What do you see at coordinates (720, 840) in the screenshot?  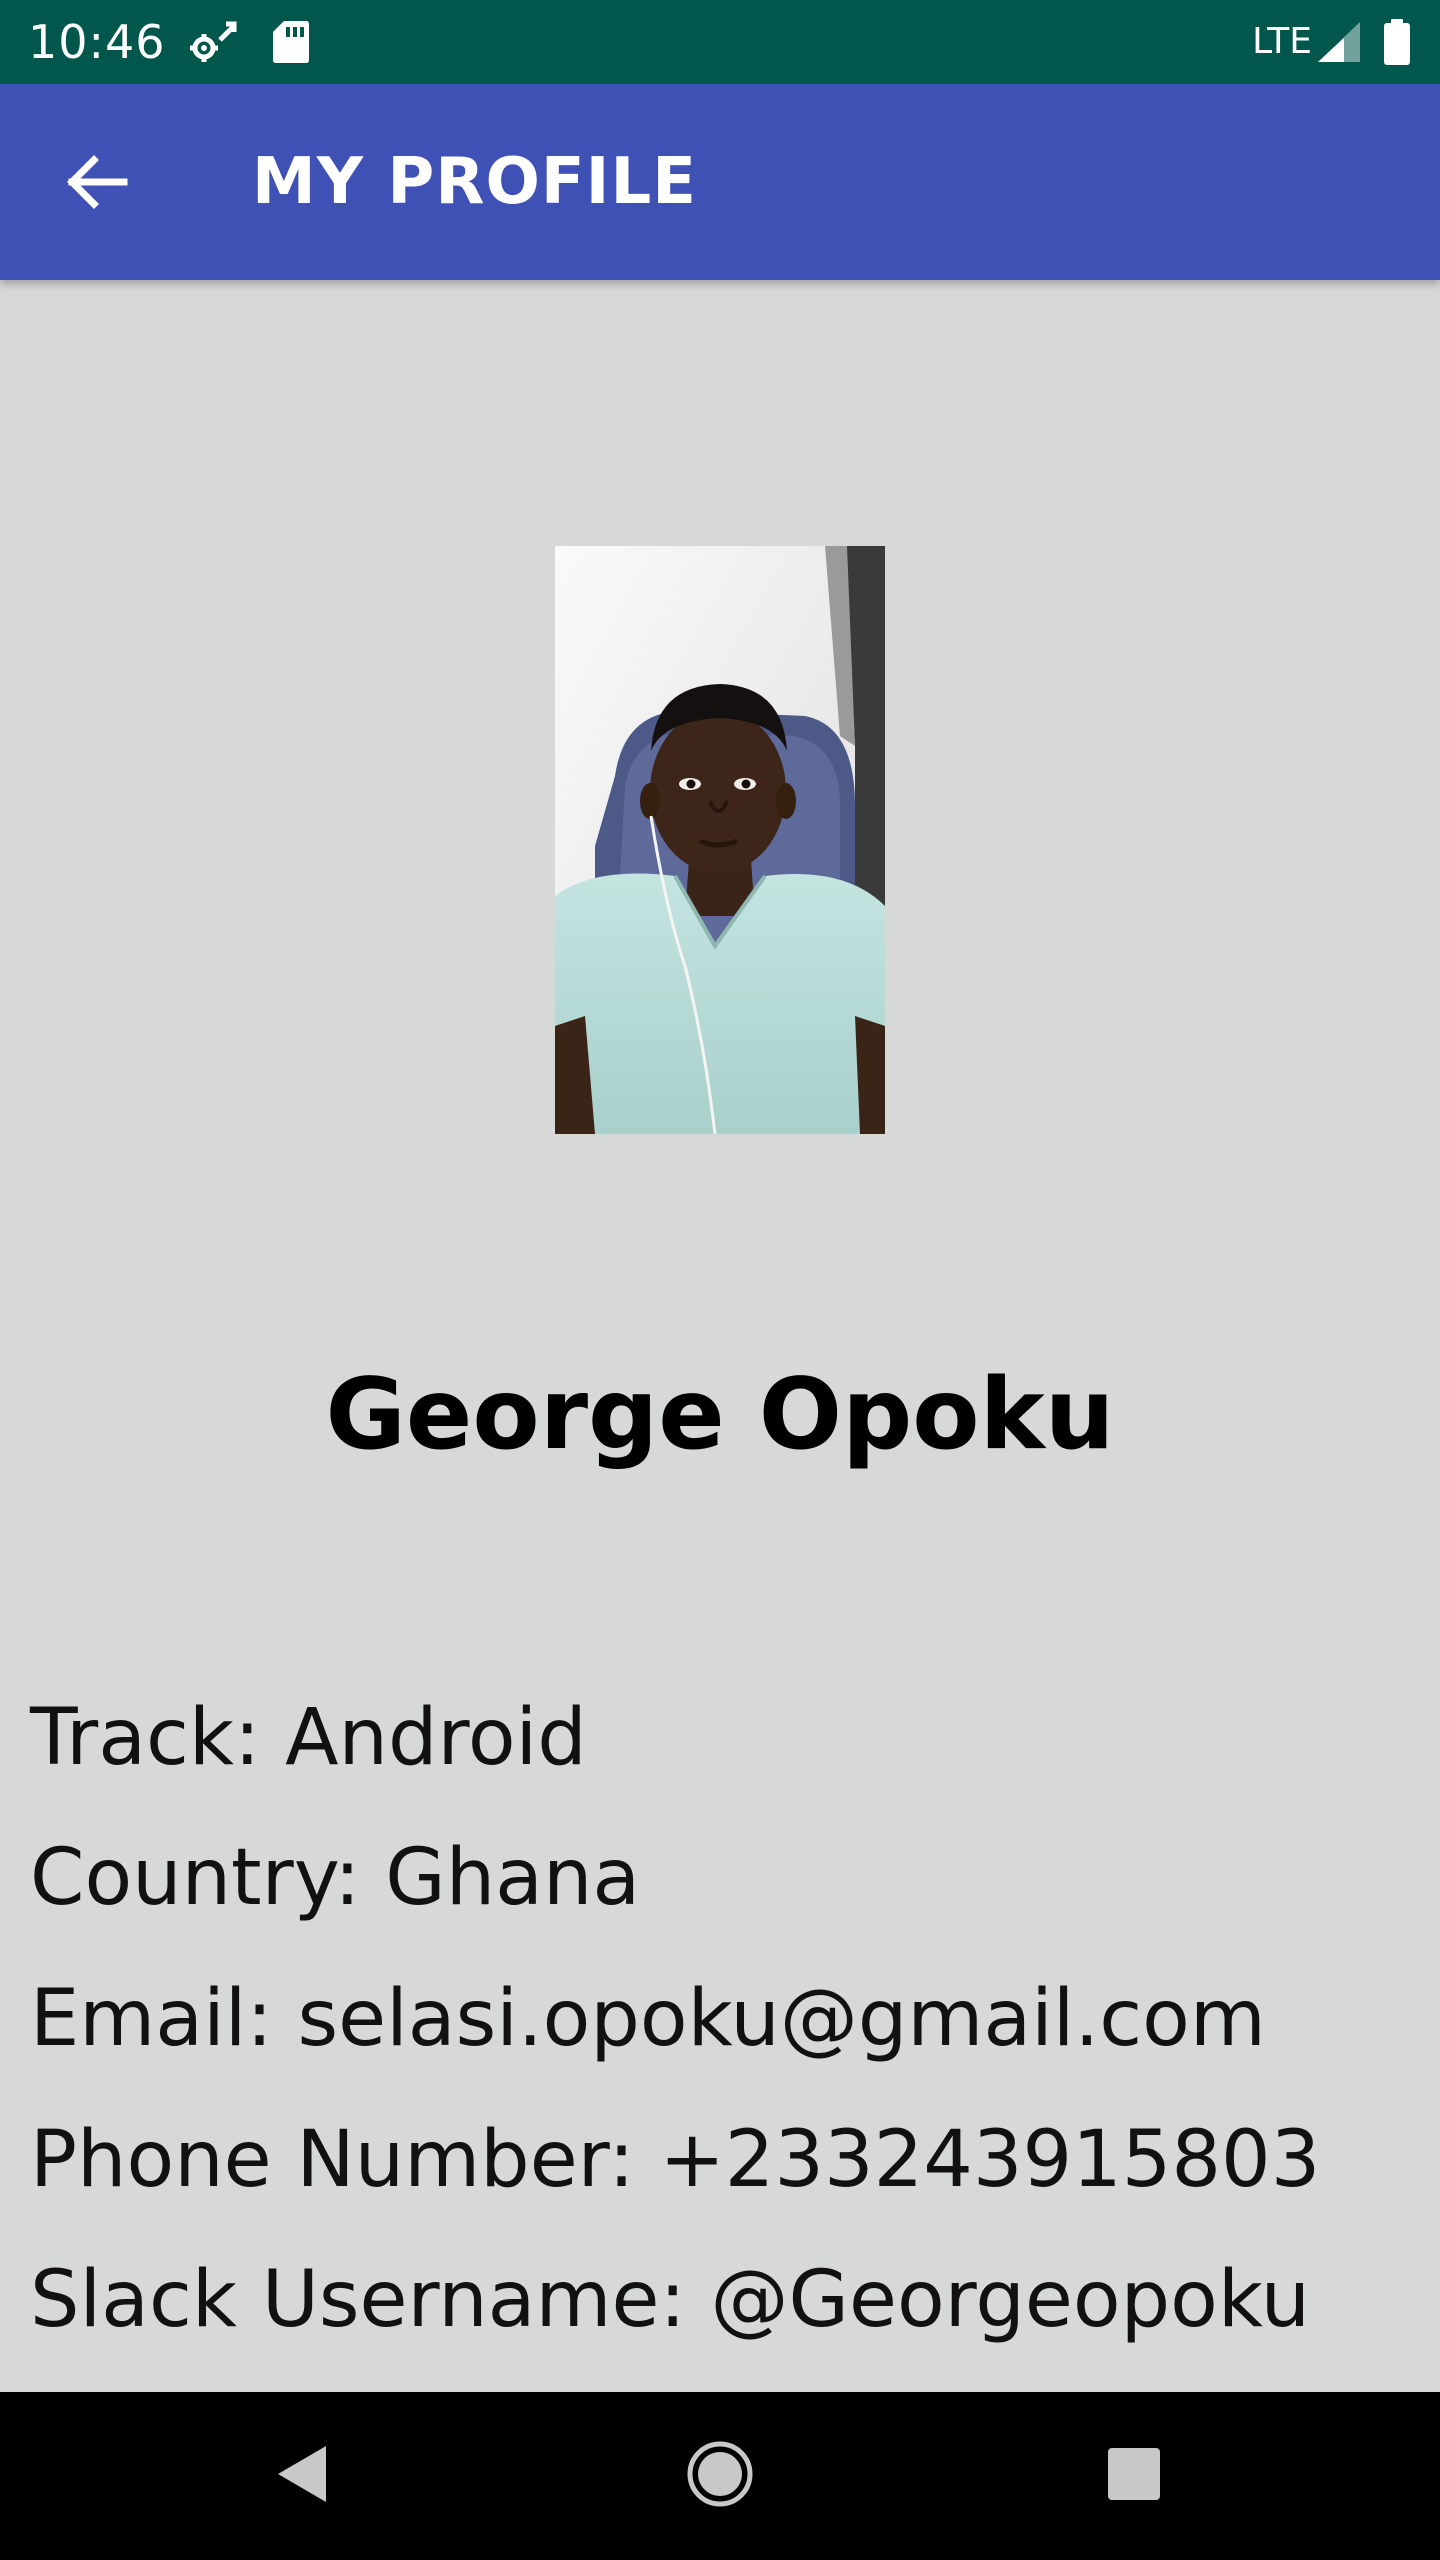 I see `profile-photo` at bounding box center [720, 840].